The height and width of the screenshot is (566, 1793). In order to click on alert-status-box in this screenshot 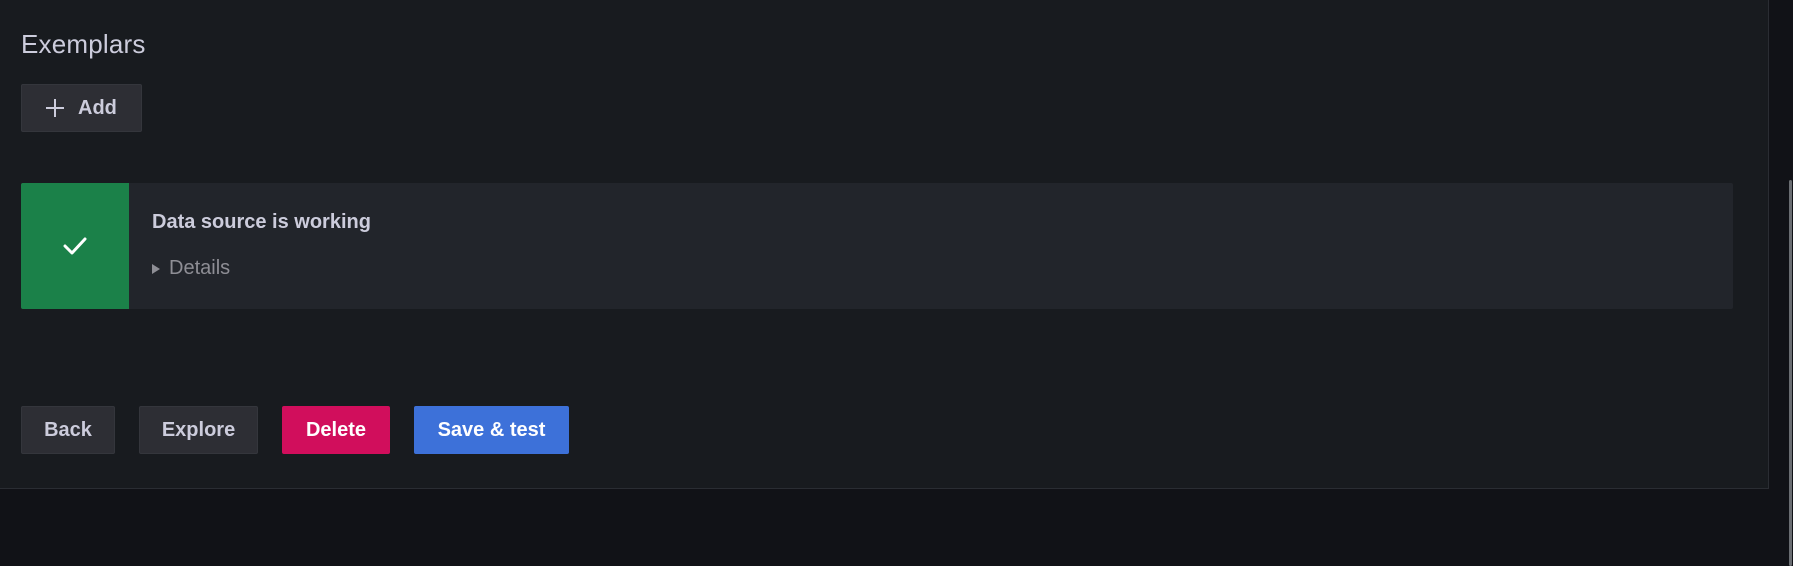, I will do `click(75, 246)`.